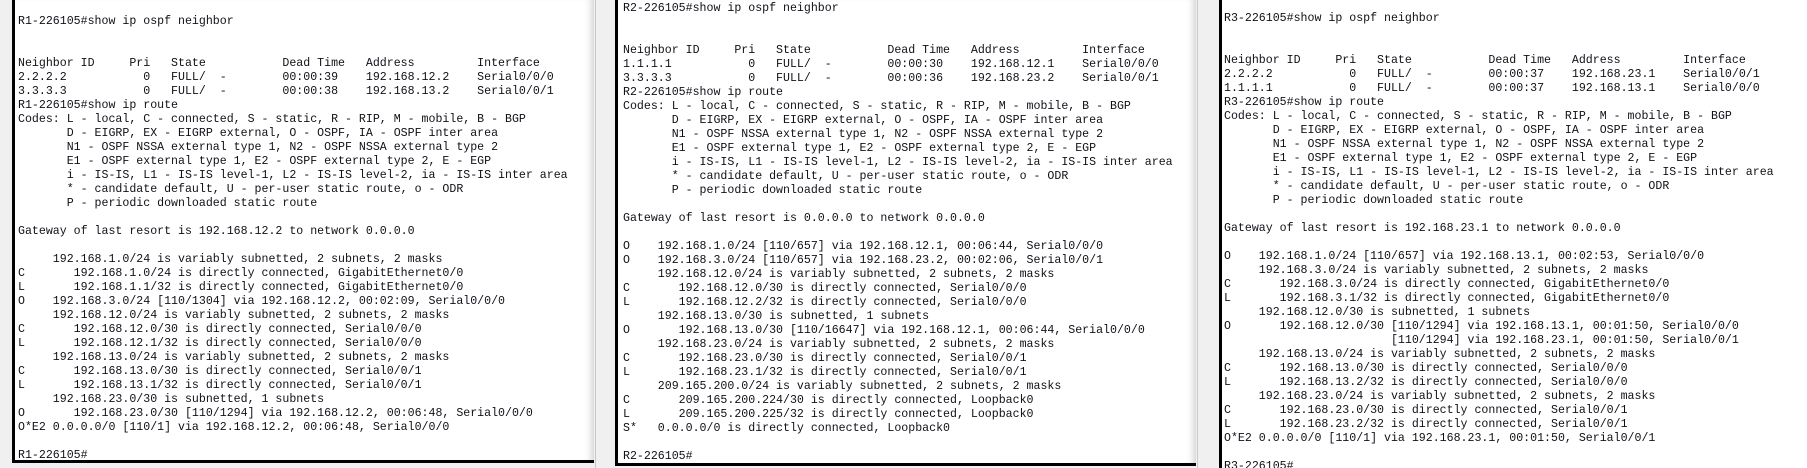 Image resolution: width=1807 pixels, height=468 pixels. Describe the element at coordinates (776, 316) in the screenshot. I see `terminal-line: 192.168.13.0/30 is subnetted, 1 subnets` at that location.